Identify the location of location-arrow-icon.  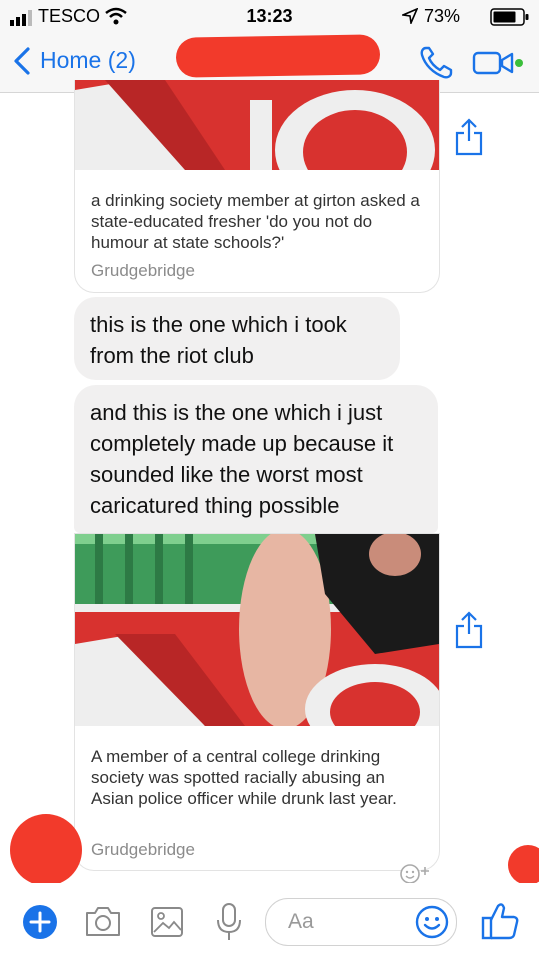
(410, 16).